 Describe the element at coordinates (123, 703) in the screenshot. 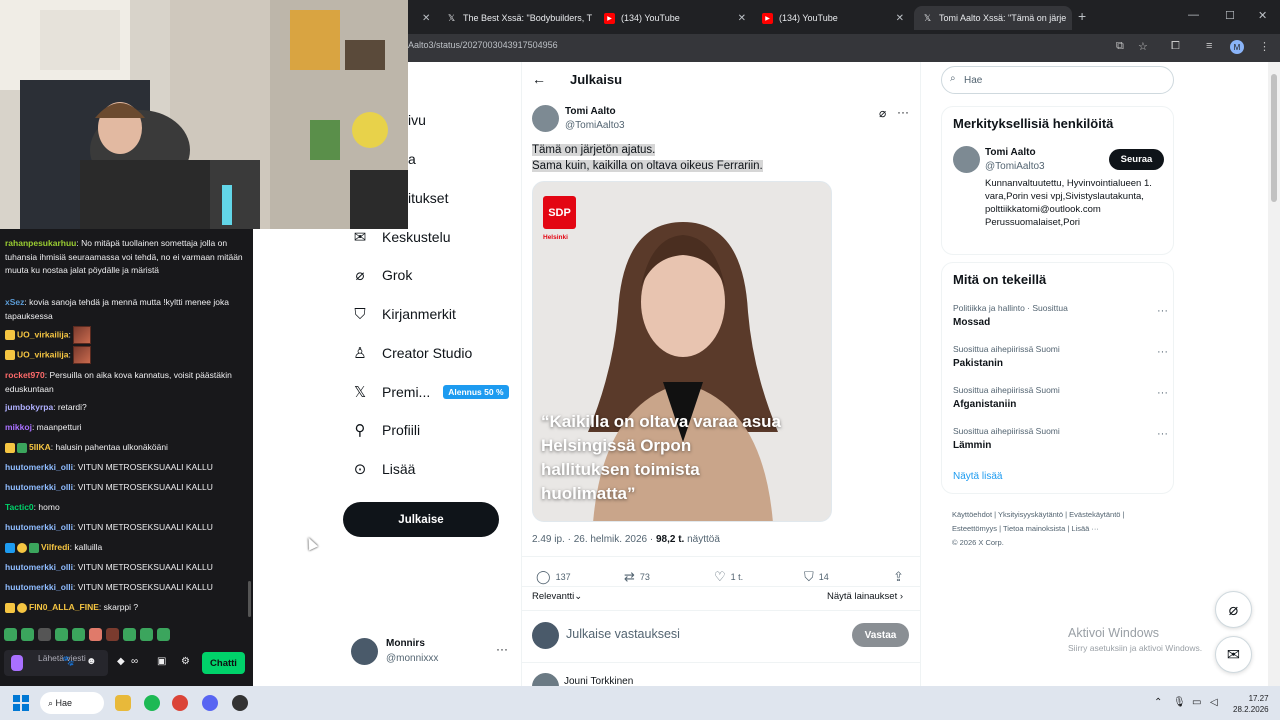

I see `file-explorer-icon` at that location.